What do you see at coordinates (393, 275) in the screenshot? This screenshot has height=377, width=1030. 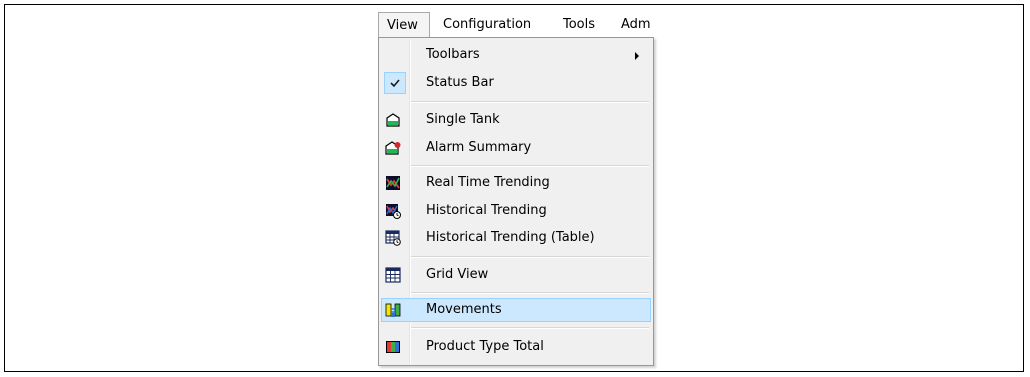 I see `grid-view-icon` at bounding box center [393, 275].